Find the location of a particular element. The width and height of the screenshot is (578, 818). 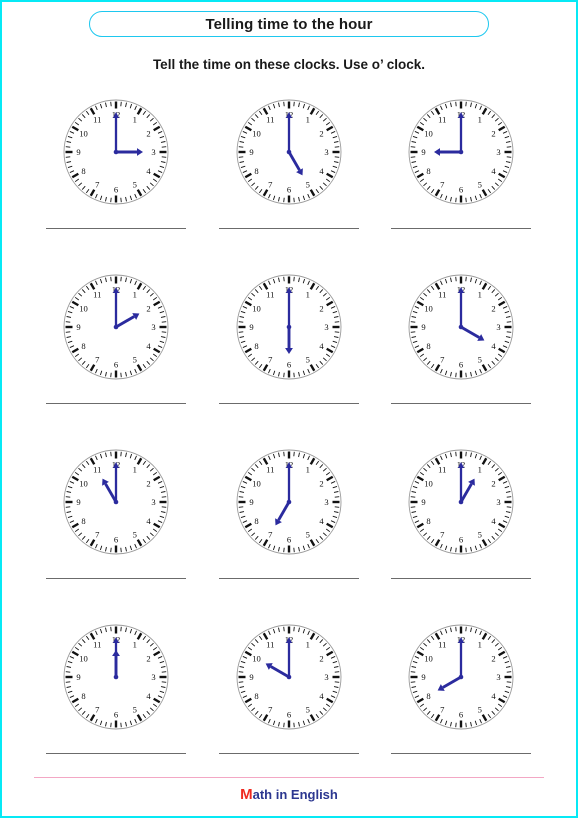

page-title: Telling time to the hour is located at coordinates (289, 24).